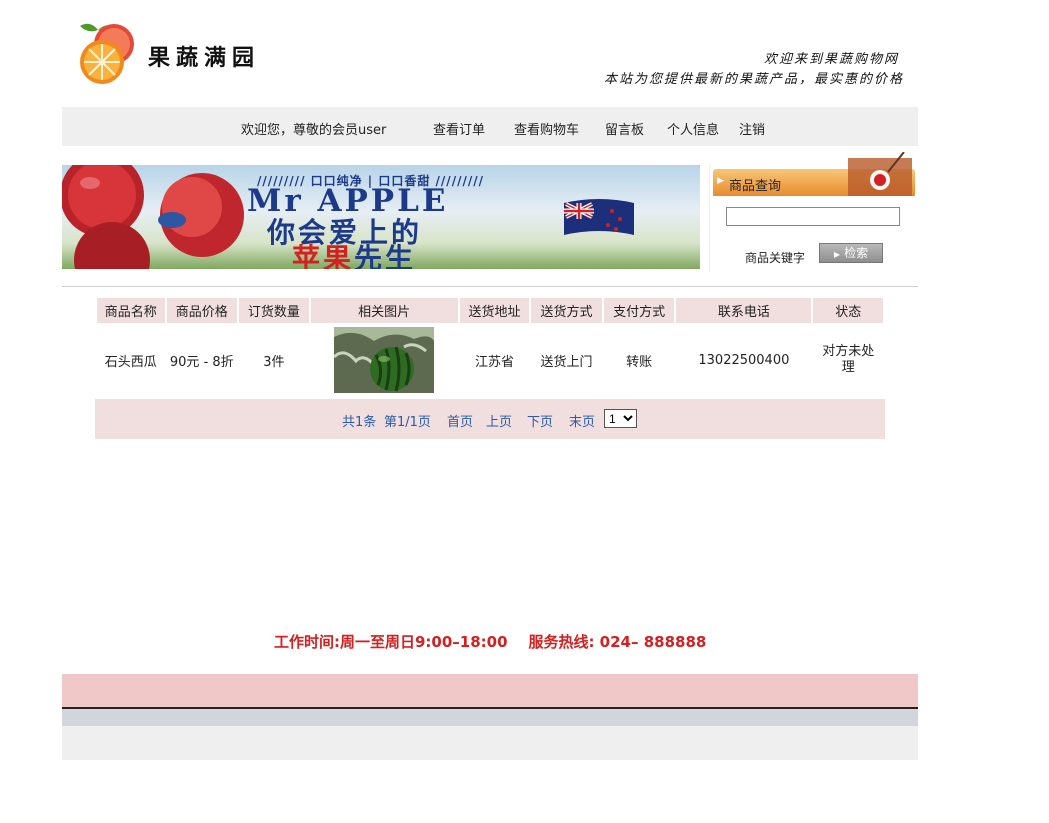  Describe the element at coordinates (693, 128) in the screenshot. I see `nav-profile: 个人信息` at that location.